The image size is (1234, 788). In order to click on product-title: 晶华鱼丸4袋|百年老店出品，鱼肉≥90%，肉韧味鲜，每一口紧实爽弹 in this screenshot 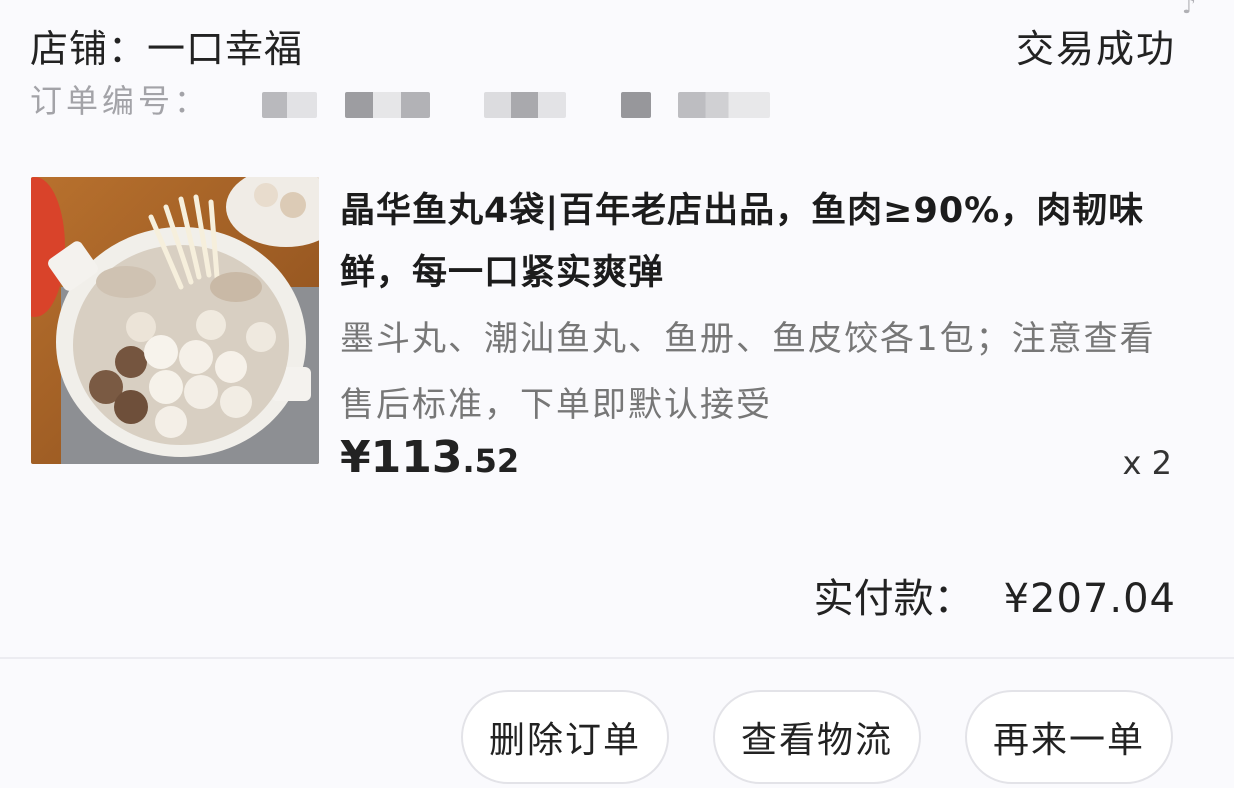, I will do `click(760, 242)`.